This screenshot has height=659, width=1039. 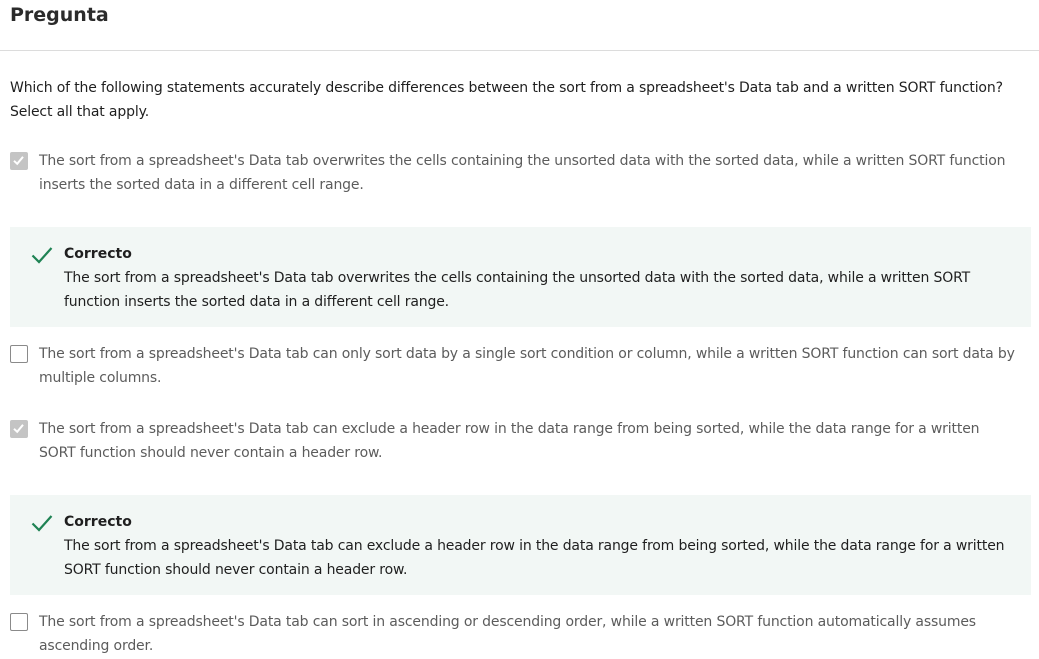 I want to click on page-header: Pregunta, so click(x=519, y=25).